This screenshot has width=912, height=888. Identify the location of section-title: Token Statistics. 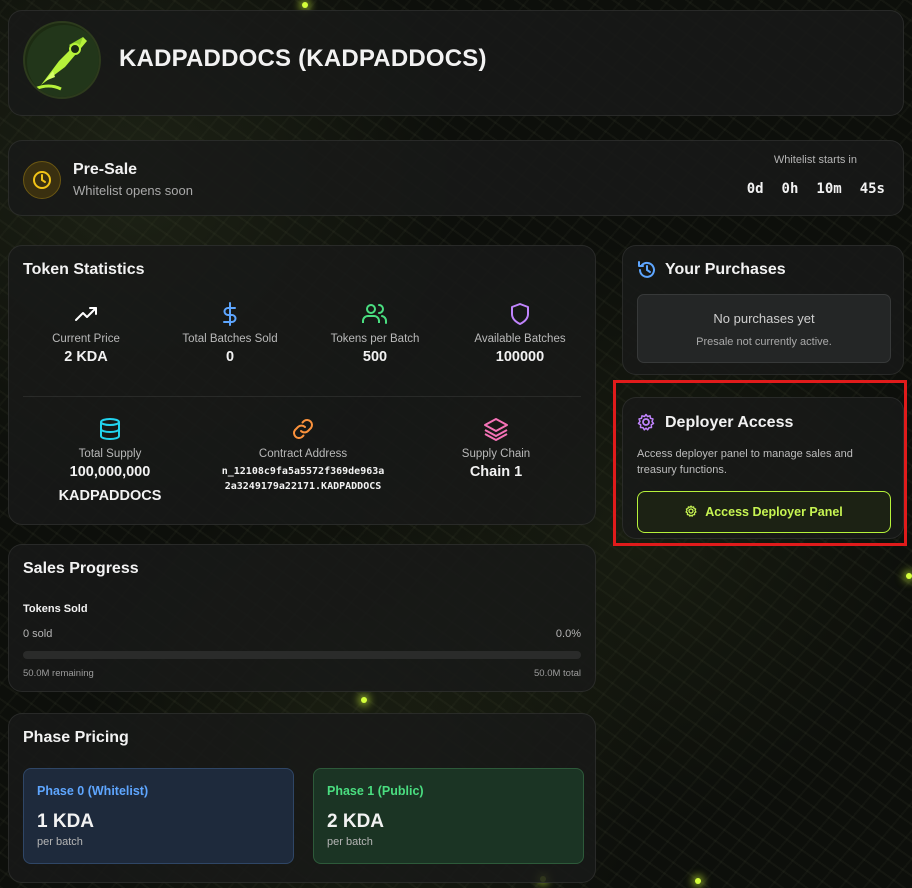
(84, 269).